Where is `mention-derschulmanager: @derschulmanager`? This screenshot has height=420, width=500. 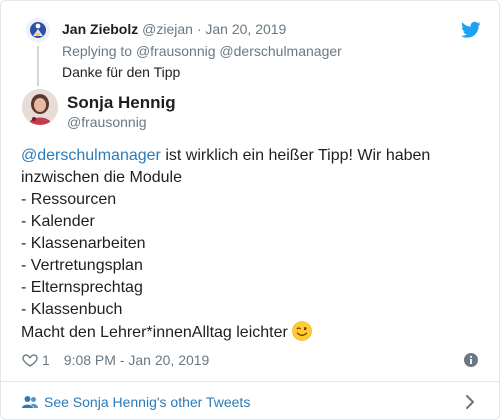 mention-derschulmanager: @derschulmanager is located at coordinates (91, 155).